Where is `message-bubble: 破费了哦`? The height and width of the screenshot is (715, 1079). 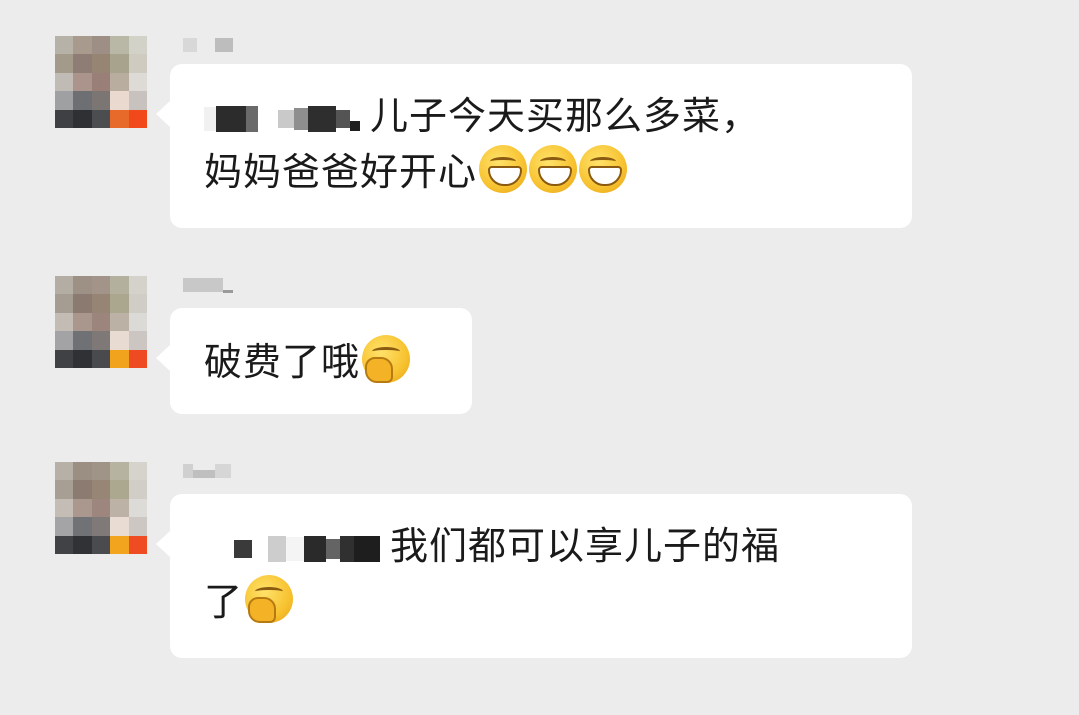
message-bubble: 破费了哦 is located at coordinates (314, 361).